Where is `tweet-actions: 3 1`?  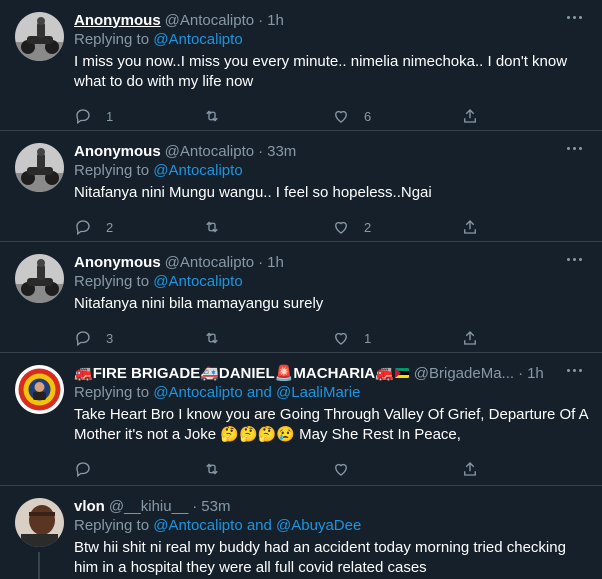
tweet-actions: 3 1 is located at coordinates (332, 338).